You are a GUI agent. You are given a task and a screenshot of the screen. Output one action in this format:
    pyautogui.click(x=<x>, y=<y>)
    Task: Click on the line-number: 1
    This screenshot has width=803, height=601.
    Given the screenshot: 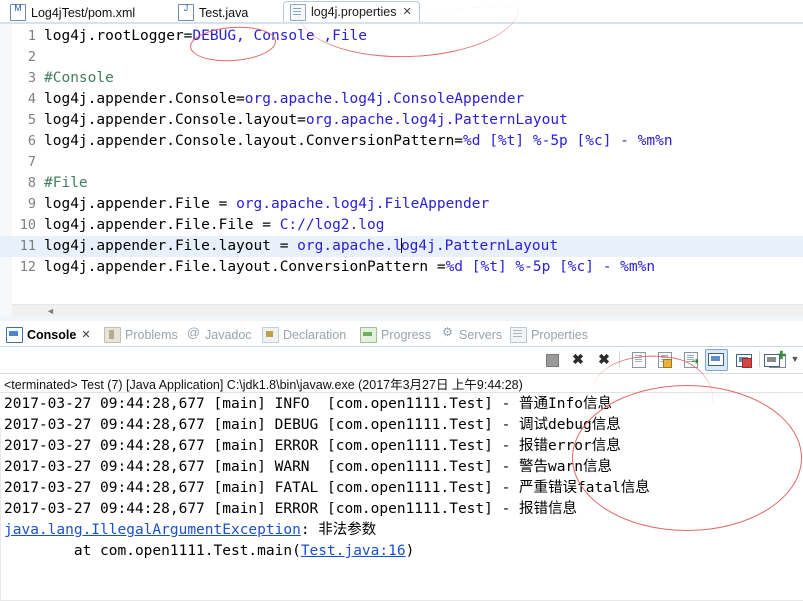 What is the action you would take?
    pyautogui.click(x=31, y=36)
    